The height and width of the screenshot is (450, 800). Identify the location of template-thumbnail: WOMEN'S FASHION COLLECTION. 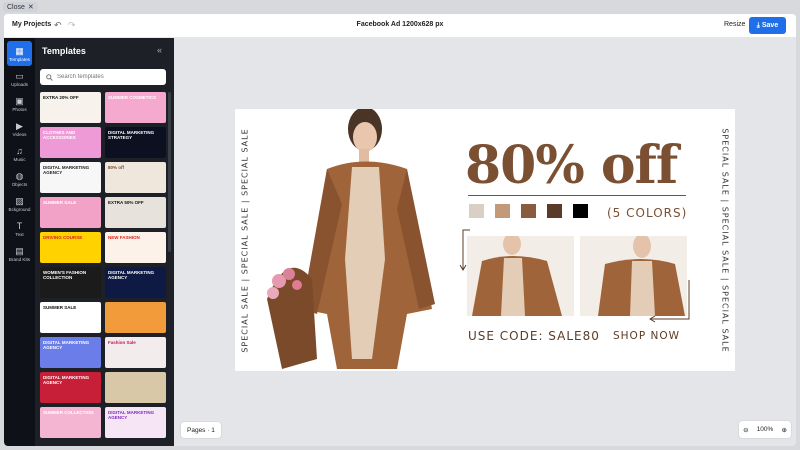
(70, 282).